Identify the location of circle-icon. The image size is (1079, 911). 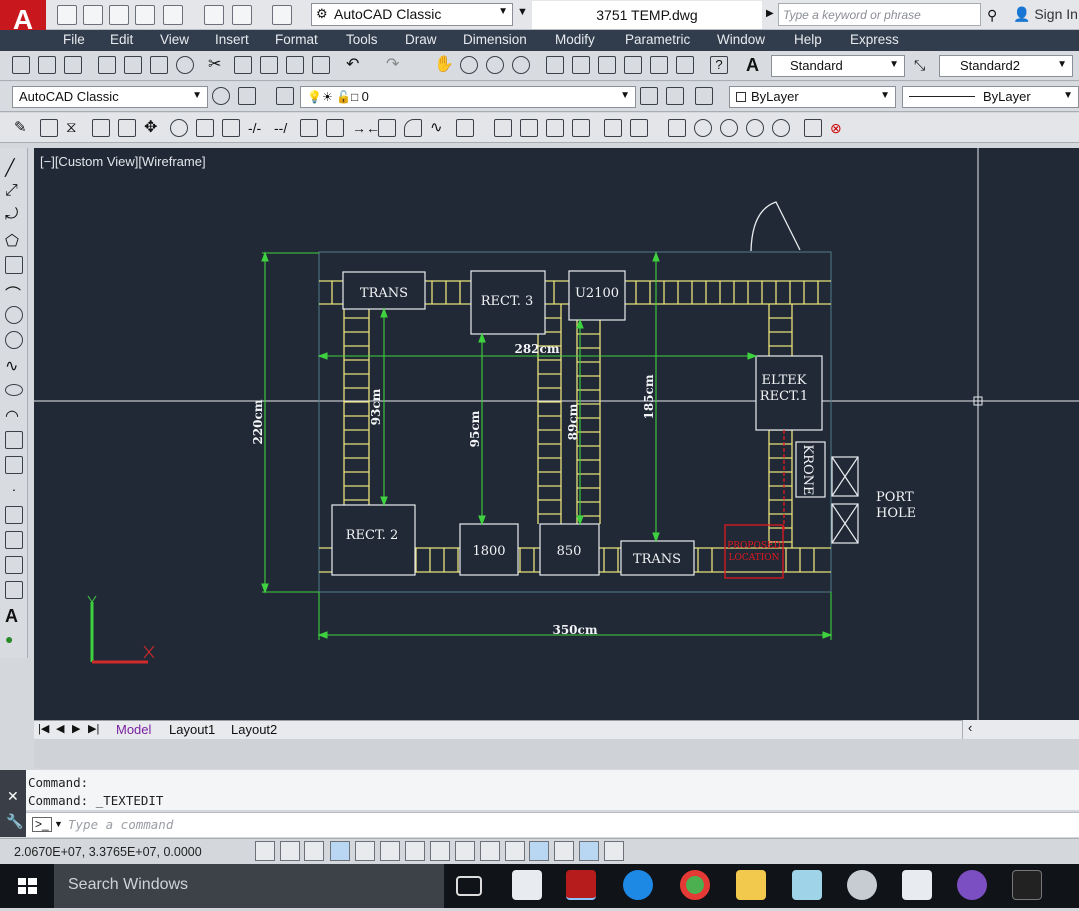
(14, 315).